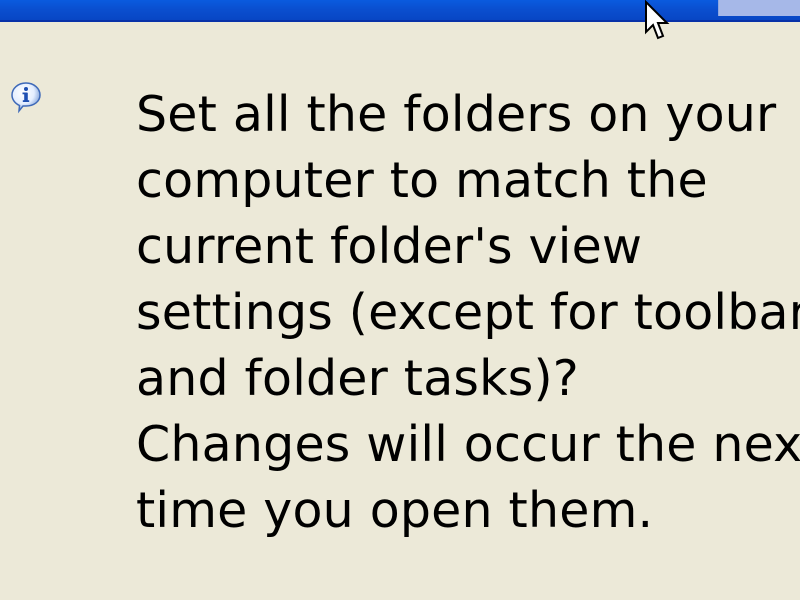 This screenshot has height=600, width=800. What do you see at coordinates (389, 246) in the screenshot?
I see `message-line: current folder's view` at bounding box center [389, 246].